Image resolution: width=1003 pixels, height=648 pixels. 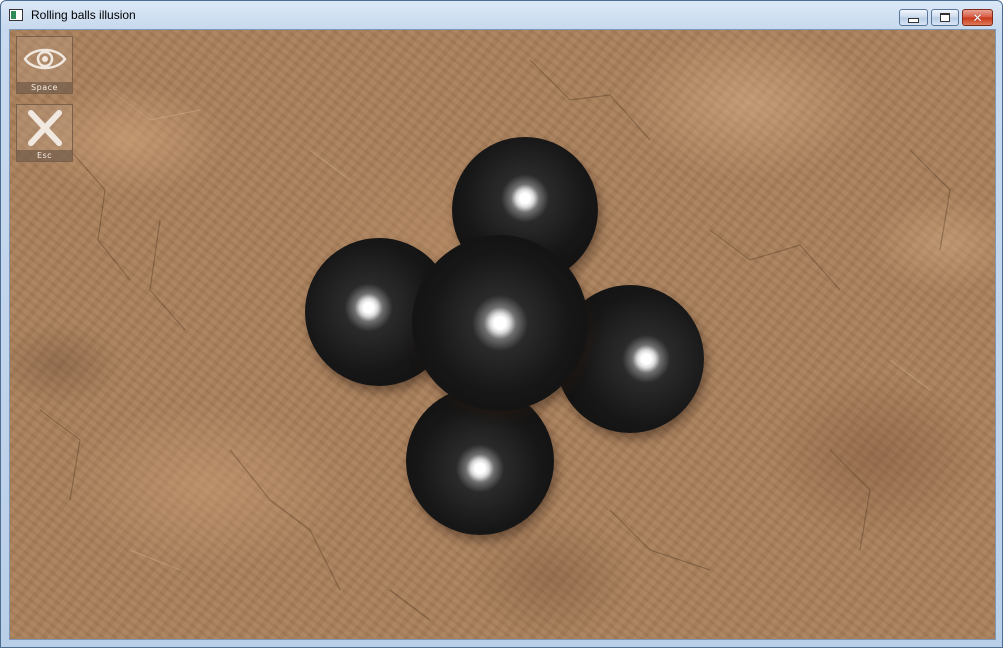 I want to click on minimize-icon, so click(x=913, y=20).